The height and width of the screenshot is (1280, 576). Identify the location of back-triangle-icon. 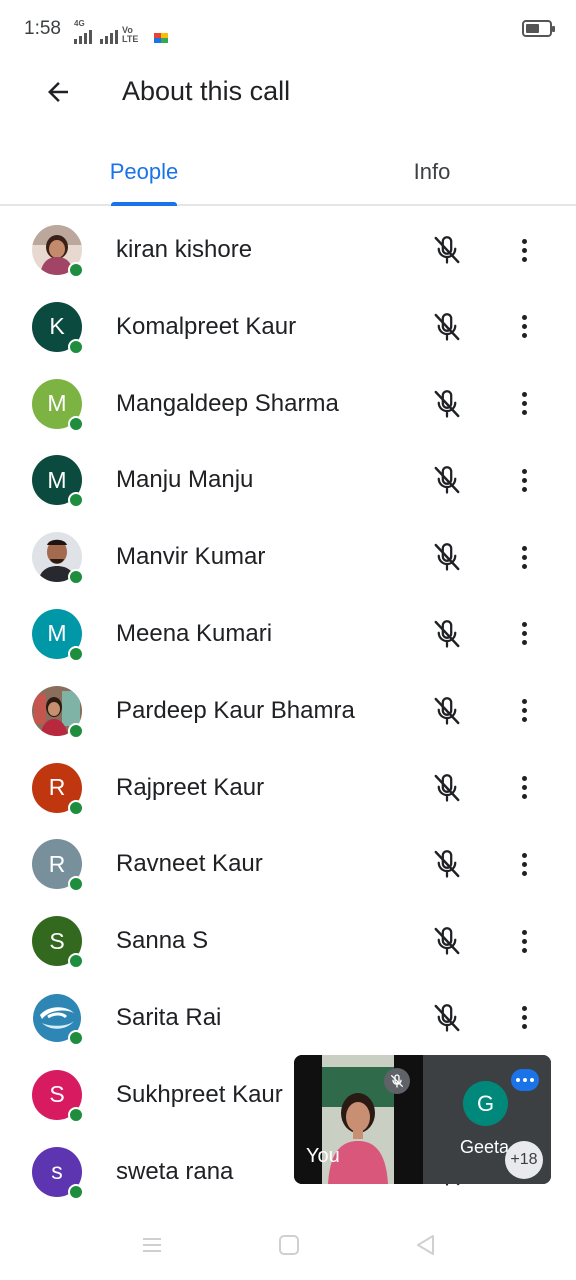
(426, 1245).